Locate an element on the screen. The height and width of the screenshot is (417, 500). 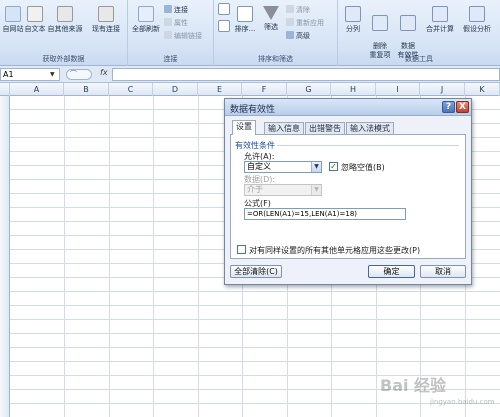
section-divider is located at coordinates (368, 145).